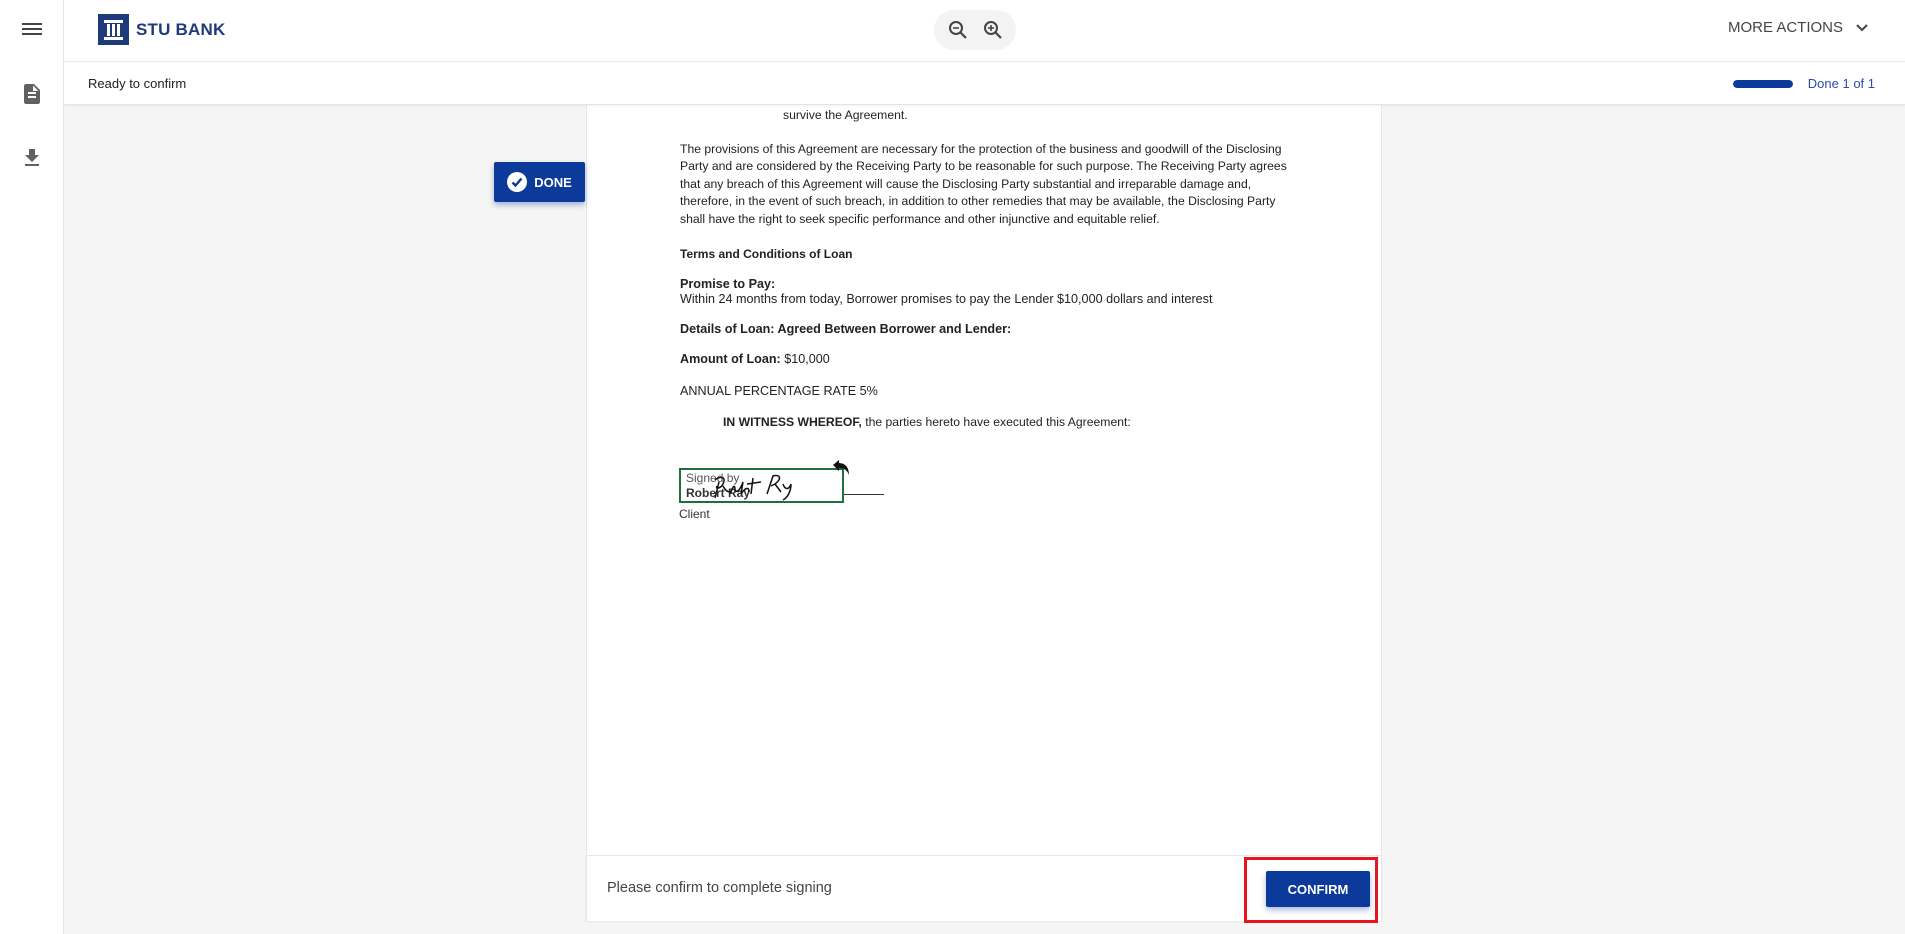  I want to click on done-button: DONE, so click(539, 182).